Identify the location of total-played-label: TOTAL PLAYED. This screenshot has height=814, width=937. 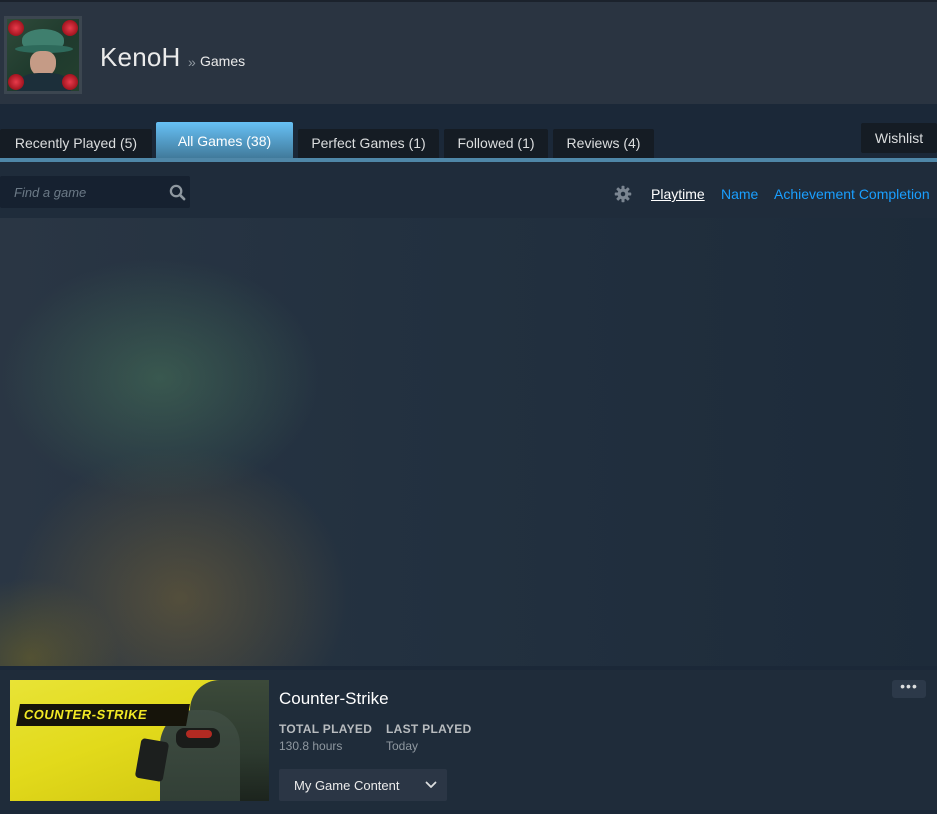
(326, 729).